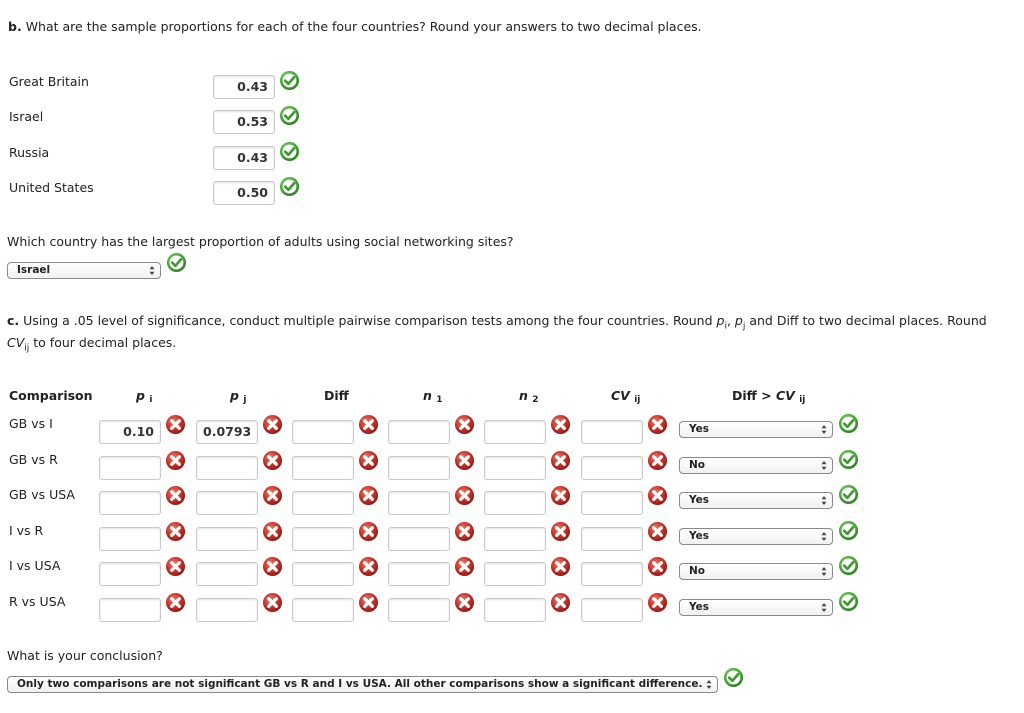 This screenshot has height=713, width=1024. What do you see at coordinates (15, 26) in the screenshot?
I see `part-b-prefix: b.` at bounding box center [15, 26].